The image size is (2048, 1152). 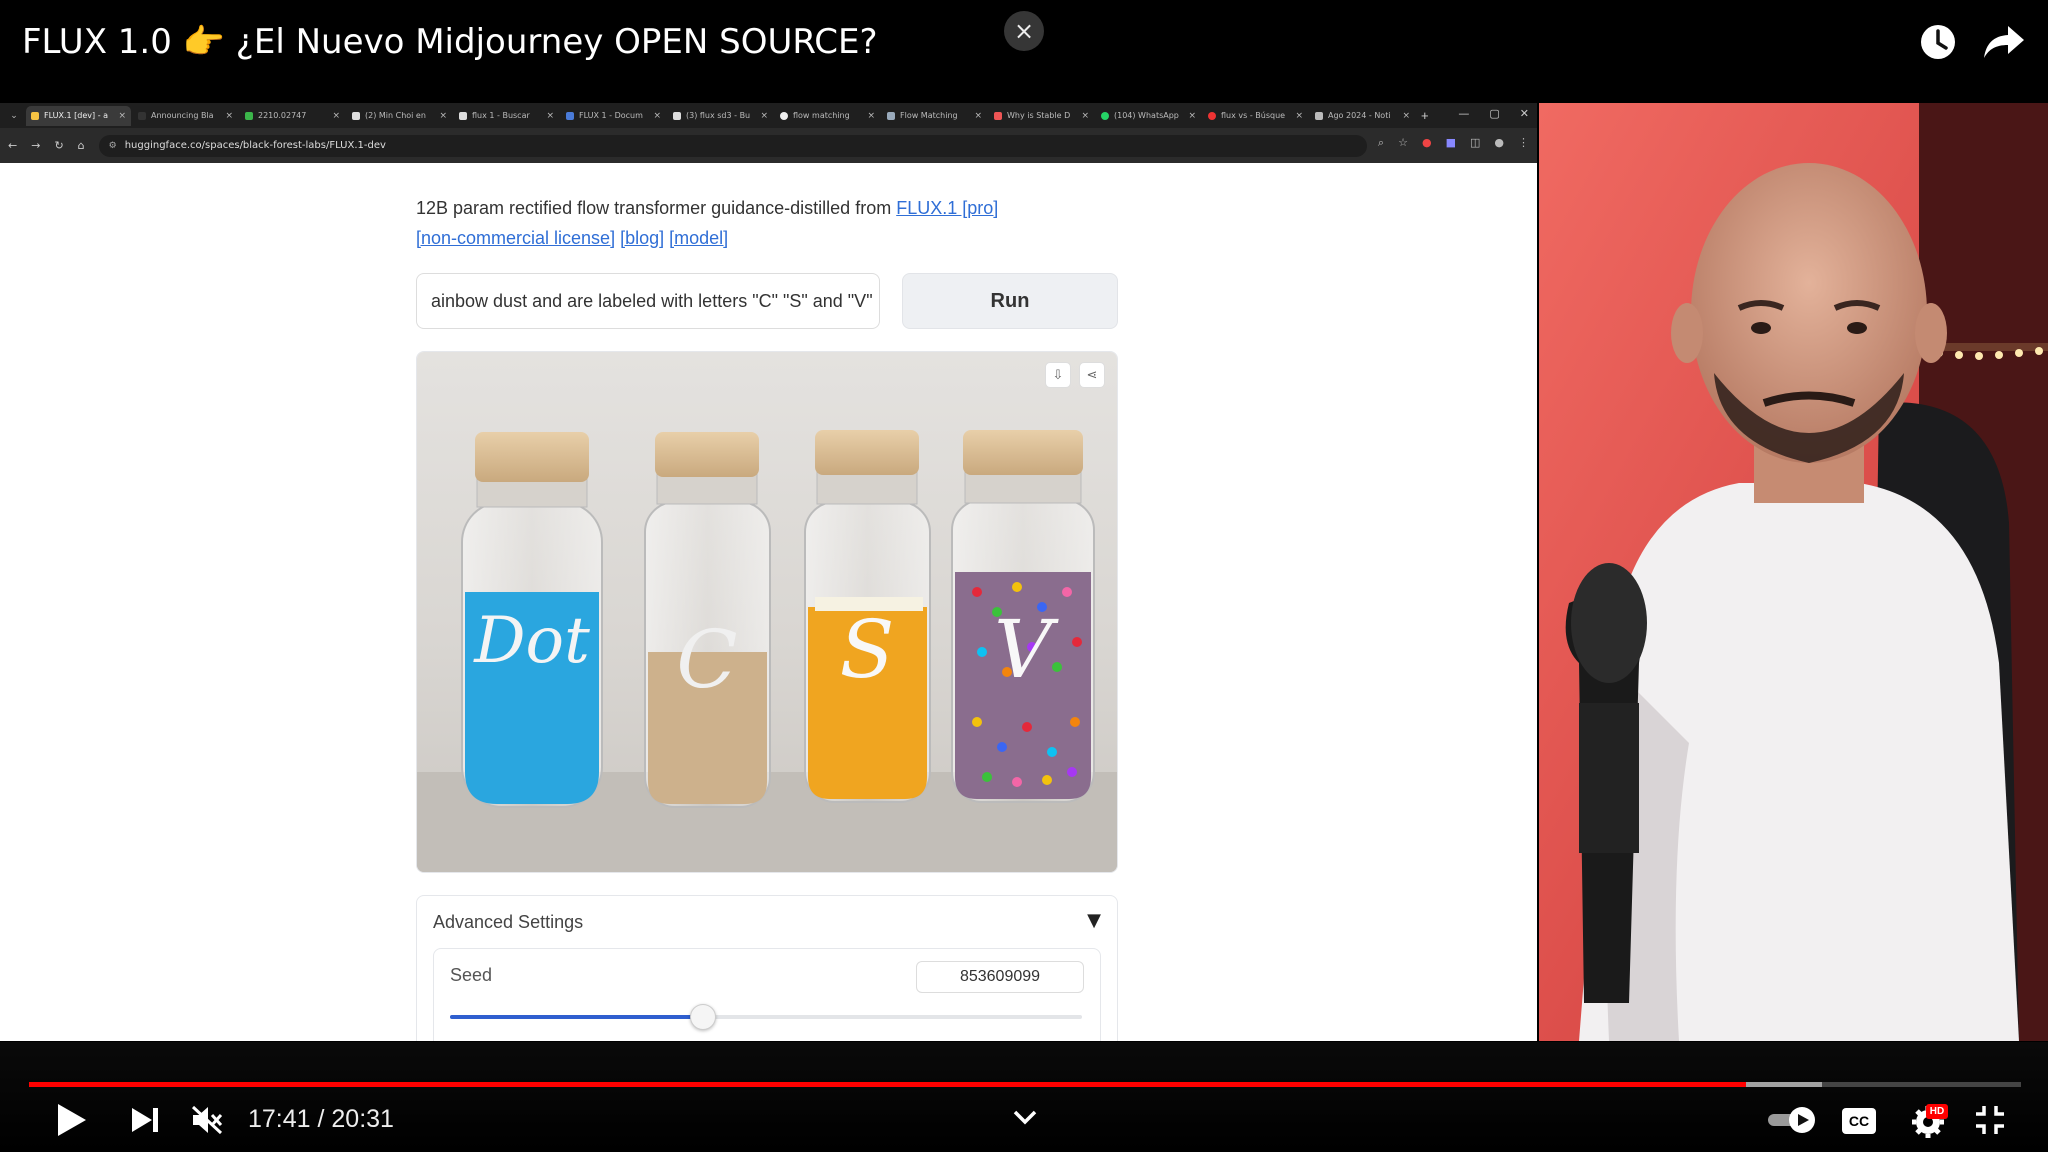 What do you see at coordinates (576, 1017) in the screenshot?
I see `seed-slider-fill` at bounding box center [576, 1017].